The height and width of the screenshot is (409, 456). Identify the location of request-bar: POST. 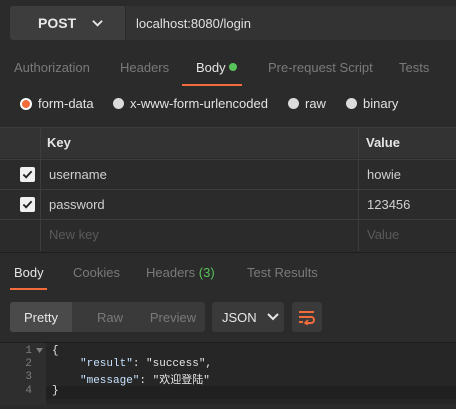
(228, 23).